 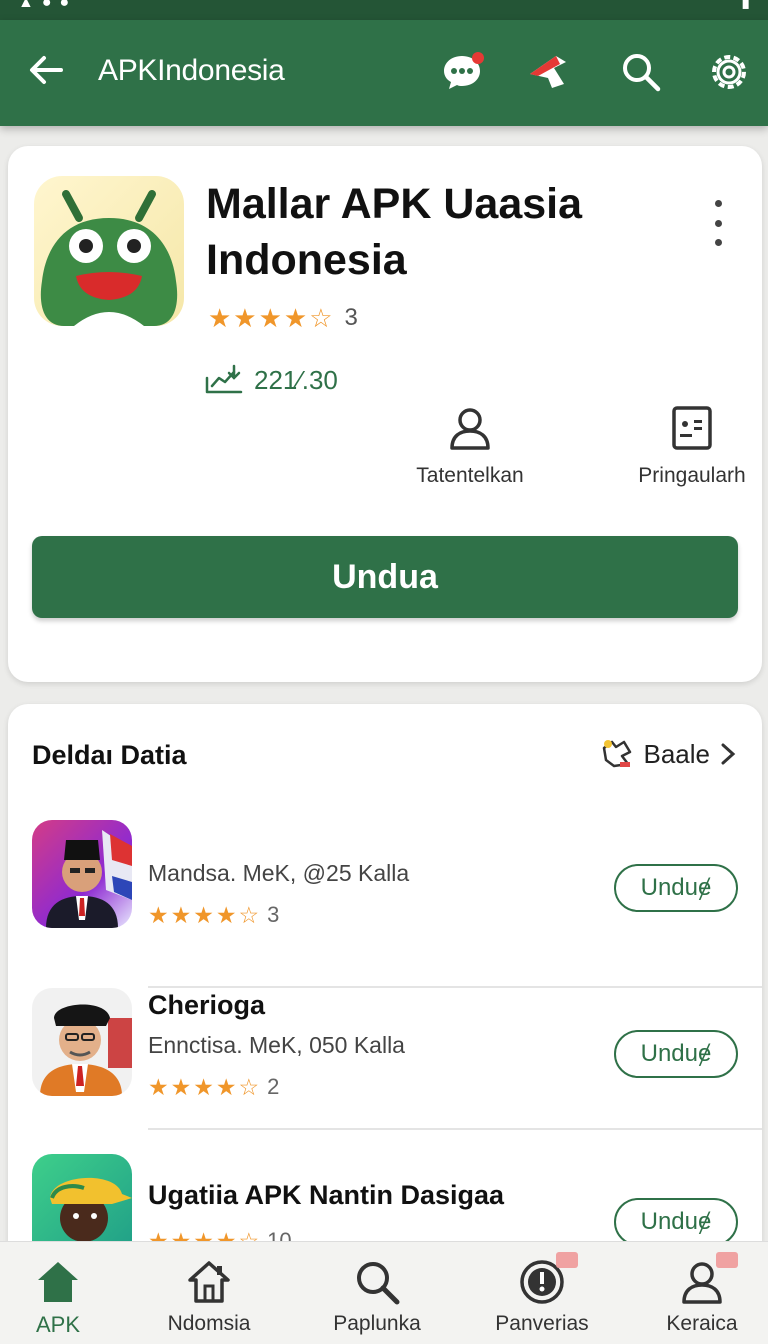 What do you see at coordinates (273, 1086) in the screenshot?
I see `rating-count: 2` at bounding box center [273, 1086].